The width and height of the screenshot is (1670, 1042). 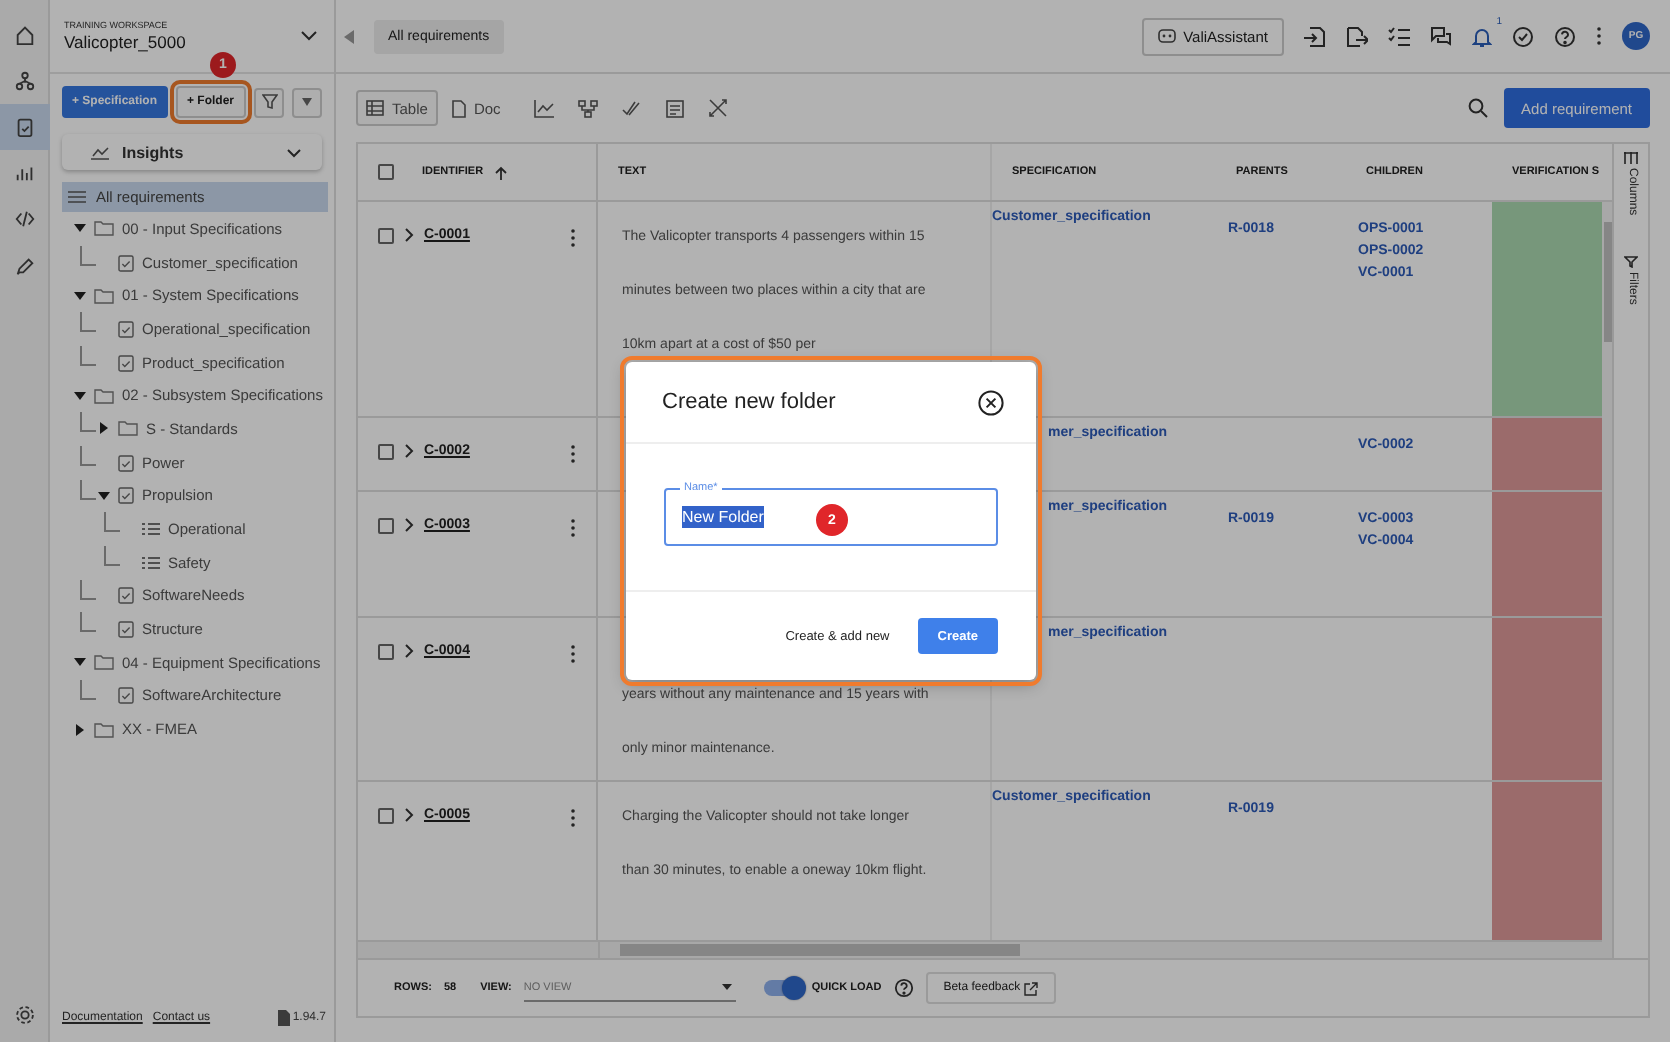 What do you see at coordinates (544, 108) in the screenshot?
I see `chart-icon` at bounding box center [544, 108].